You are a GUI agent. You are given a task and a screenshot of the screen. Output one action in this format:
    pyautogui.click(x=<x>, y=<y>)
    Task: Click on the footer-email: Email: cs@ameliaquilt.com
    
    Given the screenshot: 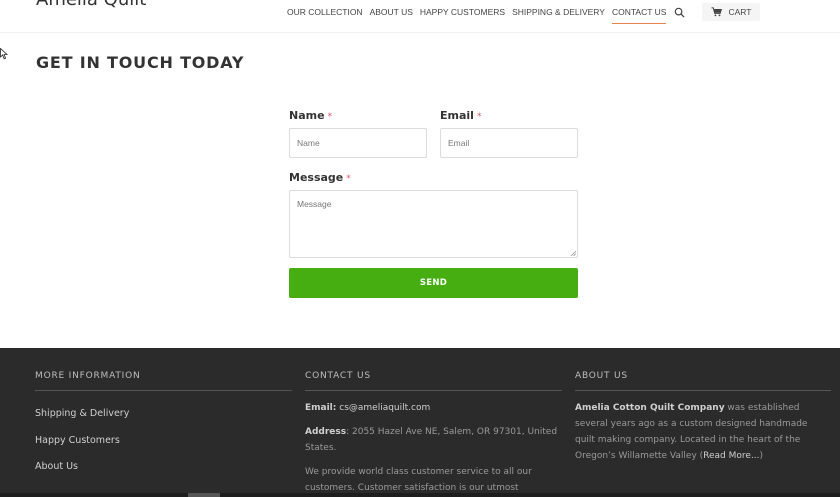 What is the action you would take?
    pyautogui.click(x=432, y=408)
    